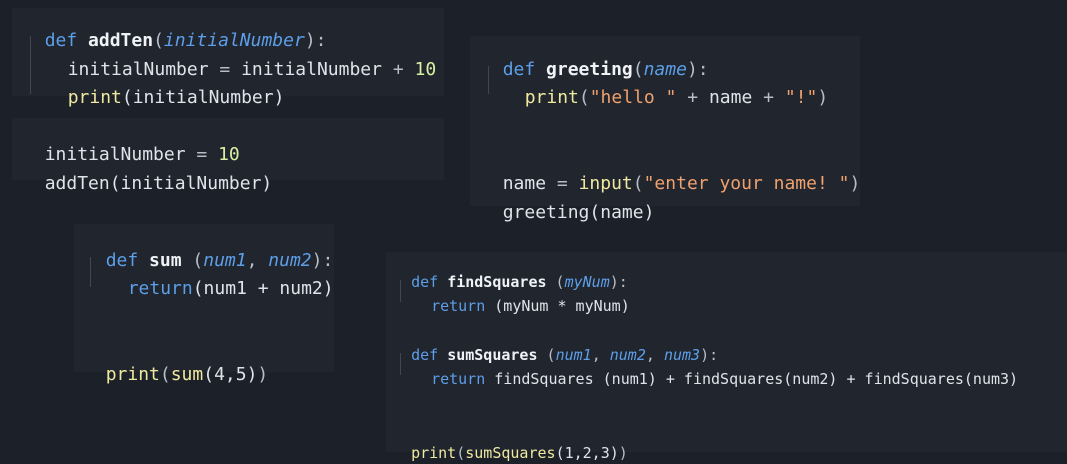  What do you see at coordinates (746, 183) in the screenshot?
I see `string-literal: "enter your name! "` at bounding box center [746, 183].